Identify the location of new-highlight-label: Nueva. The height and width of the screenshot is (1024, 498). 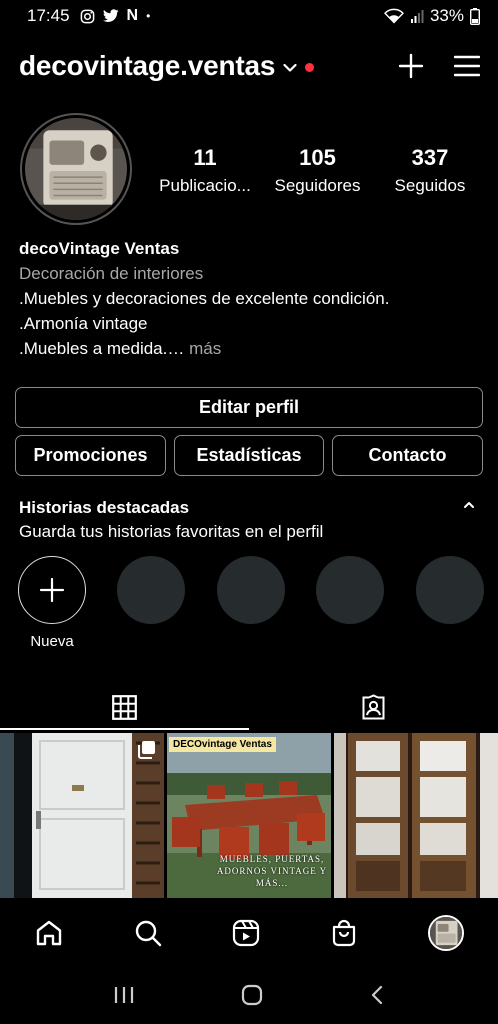
(52, 641).